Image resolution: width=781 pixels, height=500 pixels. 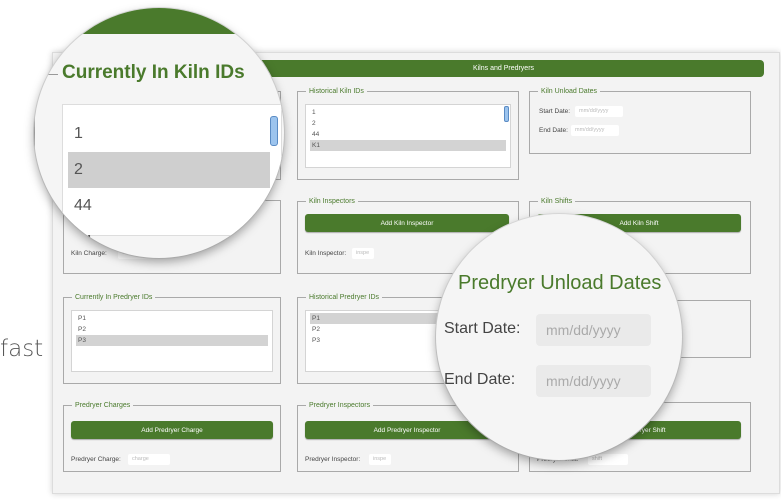 I want to click on kiln-inspector-label: Kiln Inspector:, so click(x=326, y=253).